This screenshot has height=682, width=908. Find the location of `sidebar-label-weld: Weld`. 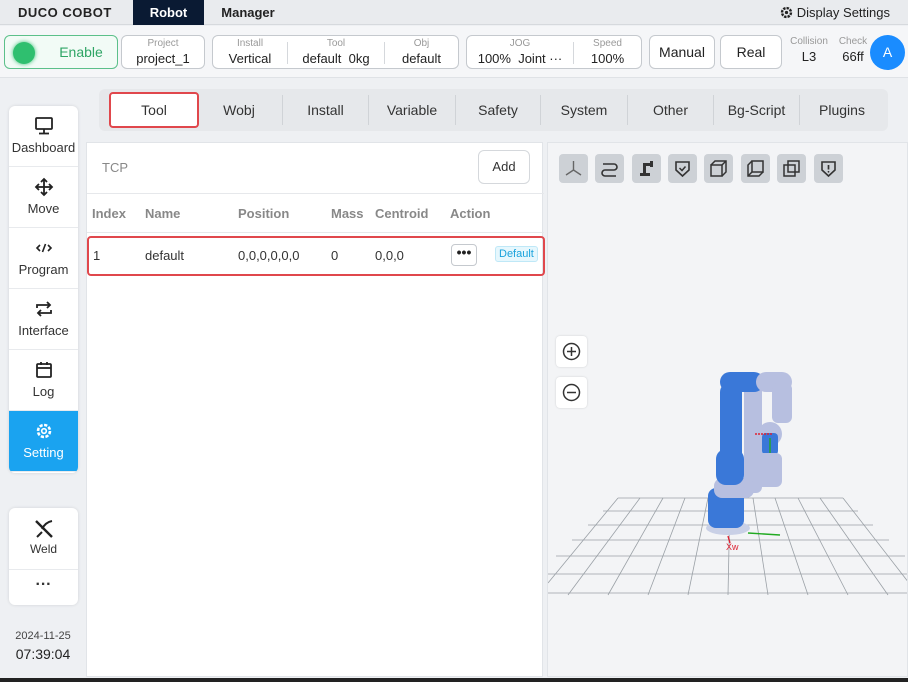

sidebar-label-weld: Weld is located at coordinates (43, 549).